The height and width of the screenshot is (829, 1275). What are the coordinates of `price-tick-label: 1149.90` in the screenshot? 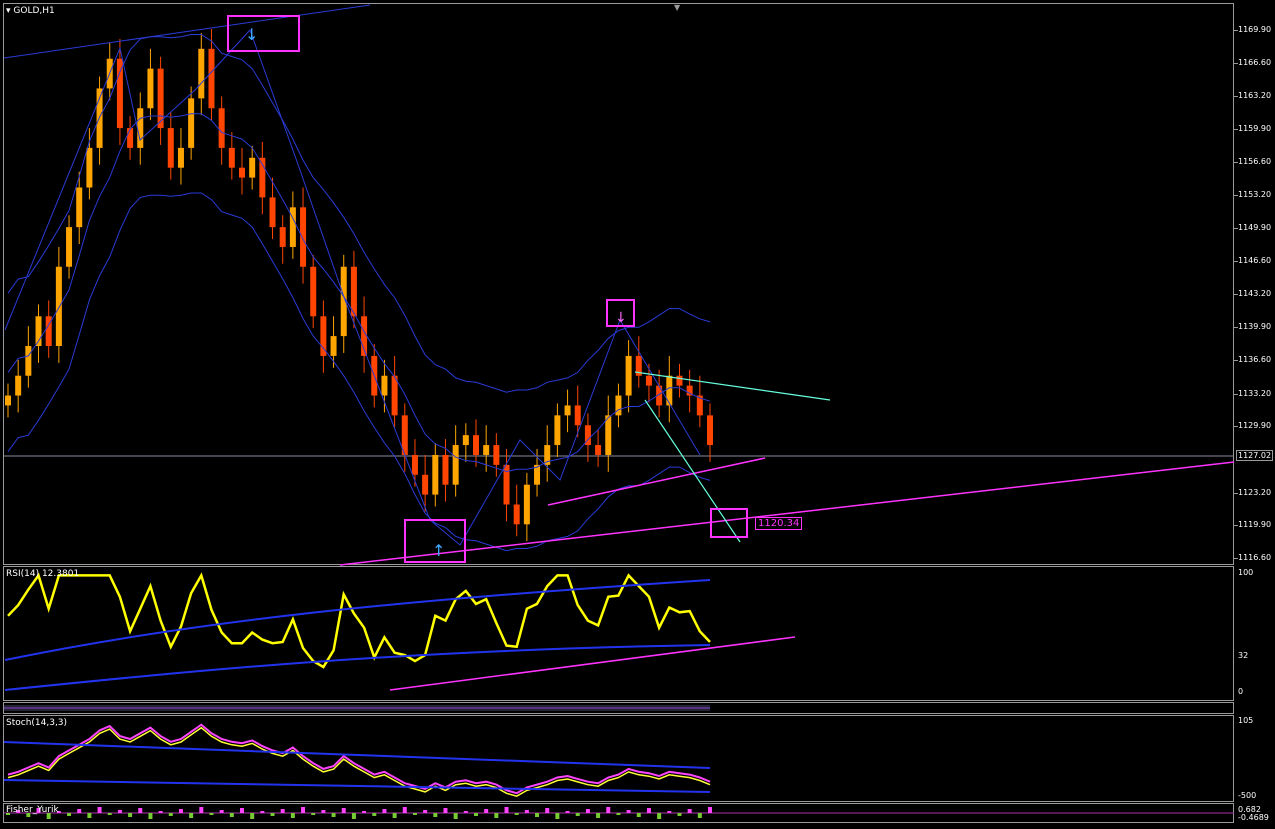 It's located at (1255, 228).